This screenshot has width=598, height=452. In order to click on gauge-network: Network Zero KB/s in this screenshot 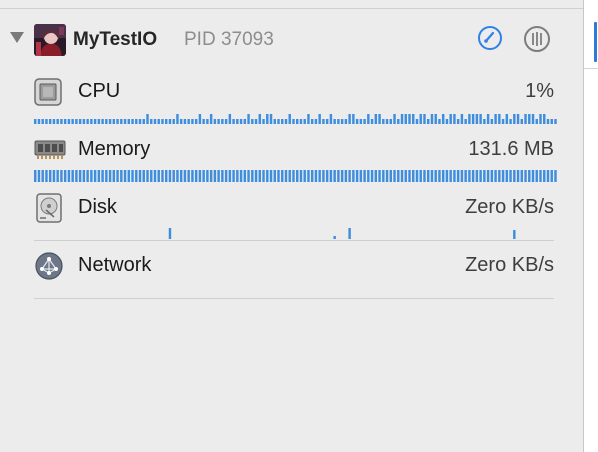, I will do `click(294, 265)`.